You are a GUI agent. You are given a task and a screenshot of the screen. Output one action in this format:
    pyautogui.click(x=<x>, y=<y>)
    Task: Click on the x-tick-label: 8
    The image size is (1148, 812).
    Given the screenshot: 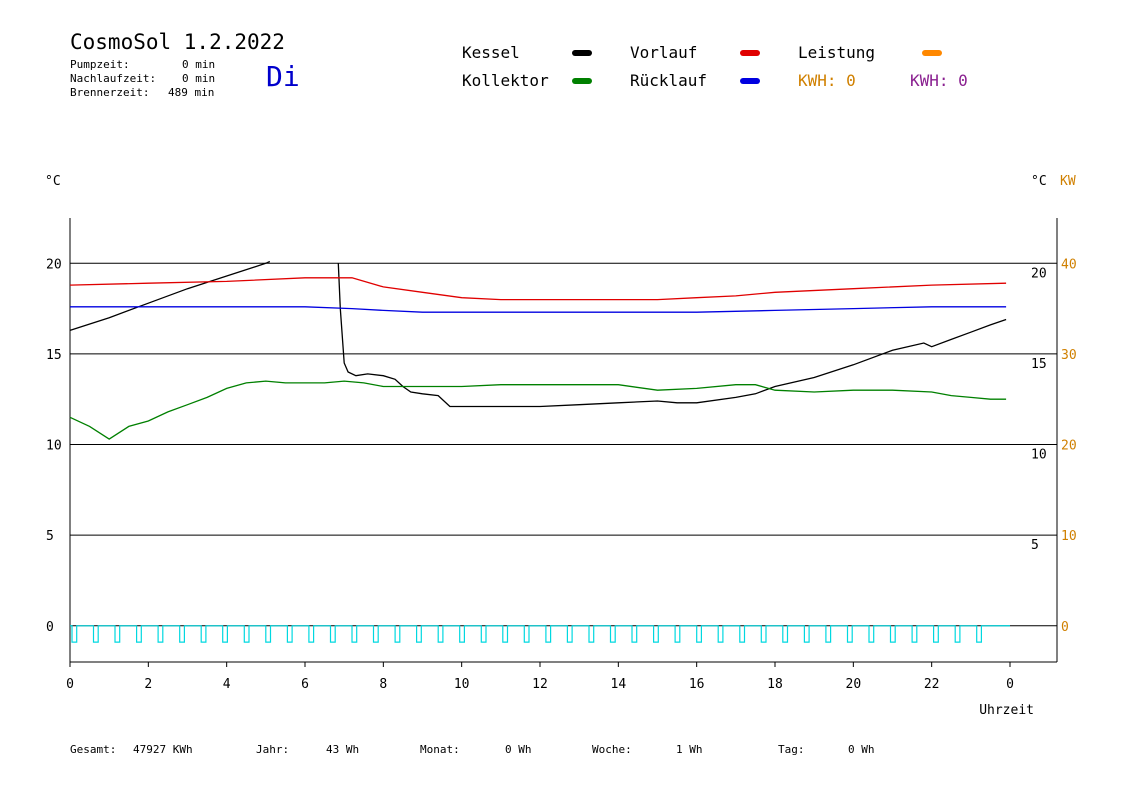 What is the action you would take?
    pyautogui.click(x=383, y=684)
    